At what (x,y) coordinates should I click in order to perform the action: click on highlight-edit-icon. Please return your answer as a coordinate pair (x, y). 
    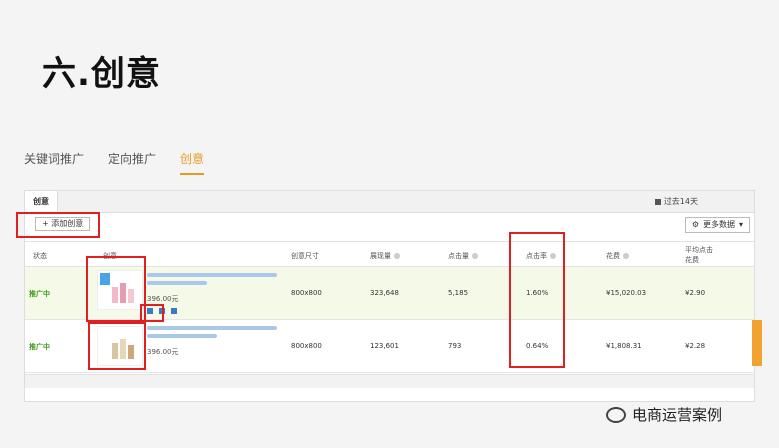
    Looking at the image, I should click on (152, 313).